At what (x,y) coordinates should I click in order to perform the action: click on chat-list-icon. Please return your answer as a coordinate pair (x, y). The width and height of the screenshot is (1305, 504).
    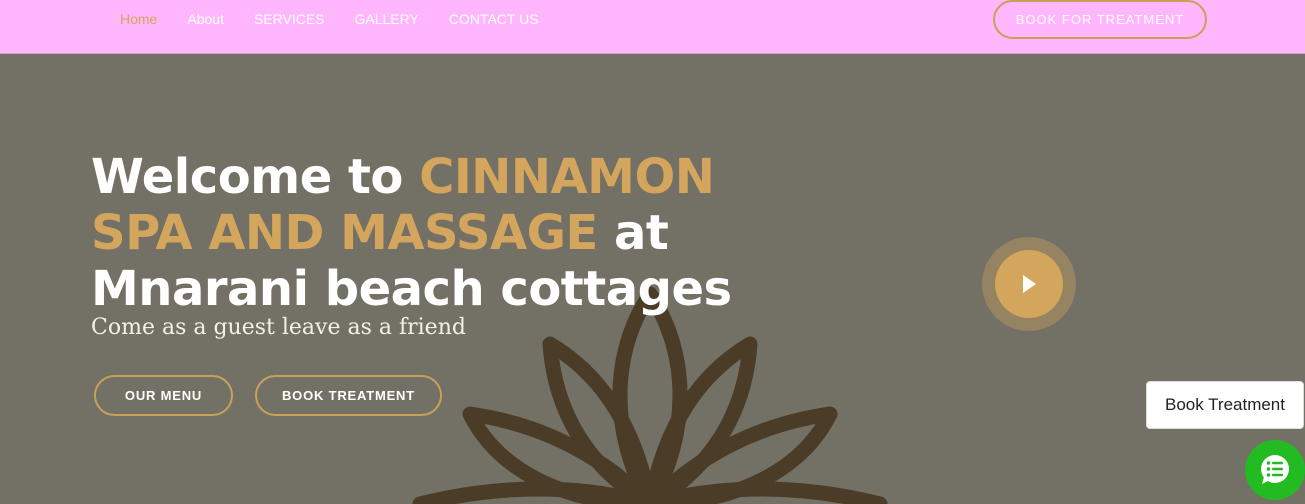
    Looking at the image, I should click on (1275, 469).